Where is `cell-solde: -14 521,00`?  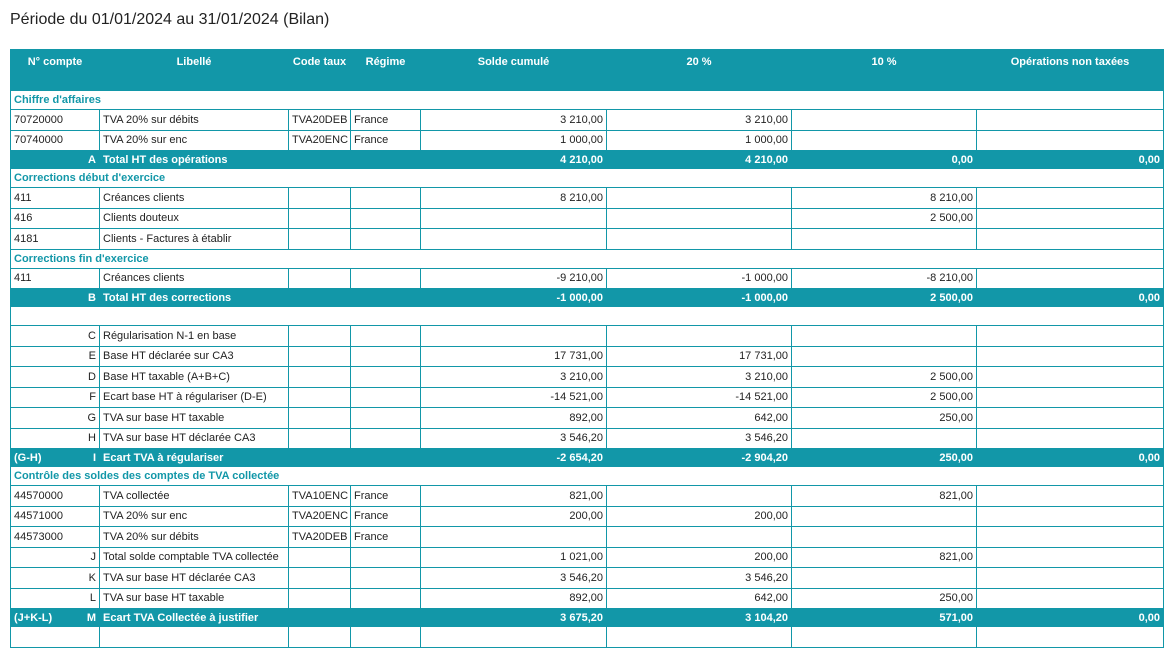 cell-solde: -14 521,00 is located at coordinates (513, 397).